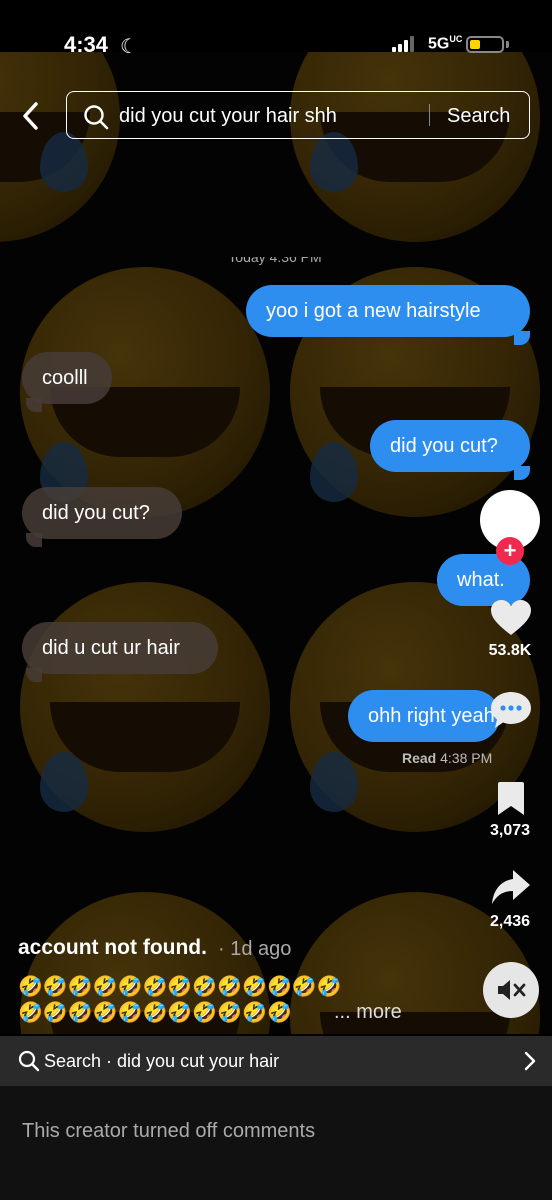 The image size is (552, 1200). What do you see at coordinates (510, 830) in the screenshot?
I see `save-count: 3,073` at bounding box center [510, 830].